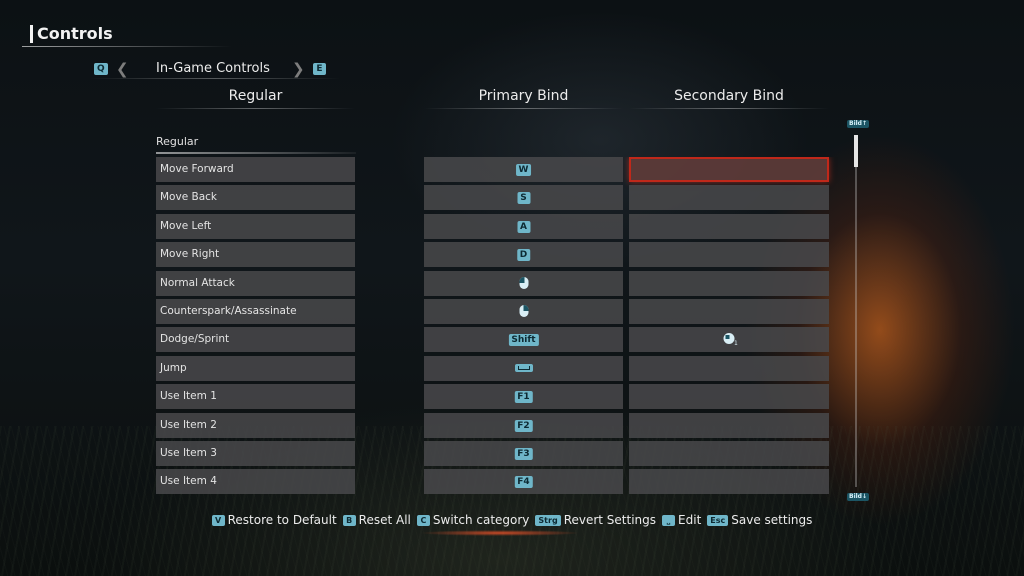  I want to click on binding-row: Use Item 2 F2, so click(512, 425).